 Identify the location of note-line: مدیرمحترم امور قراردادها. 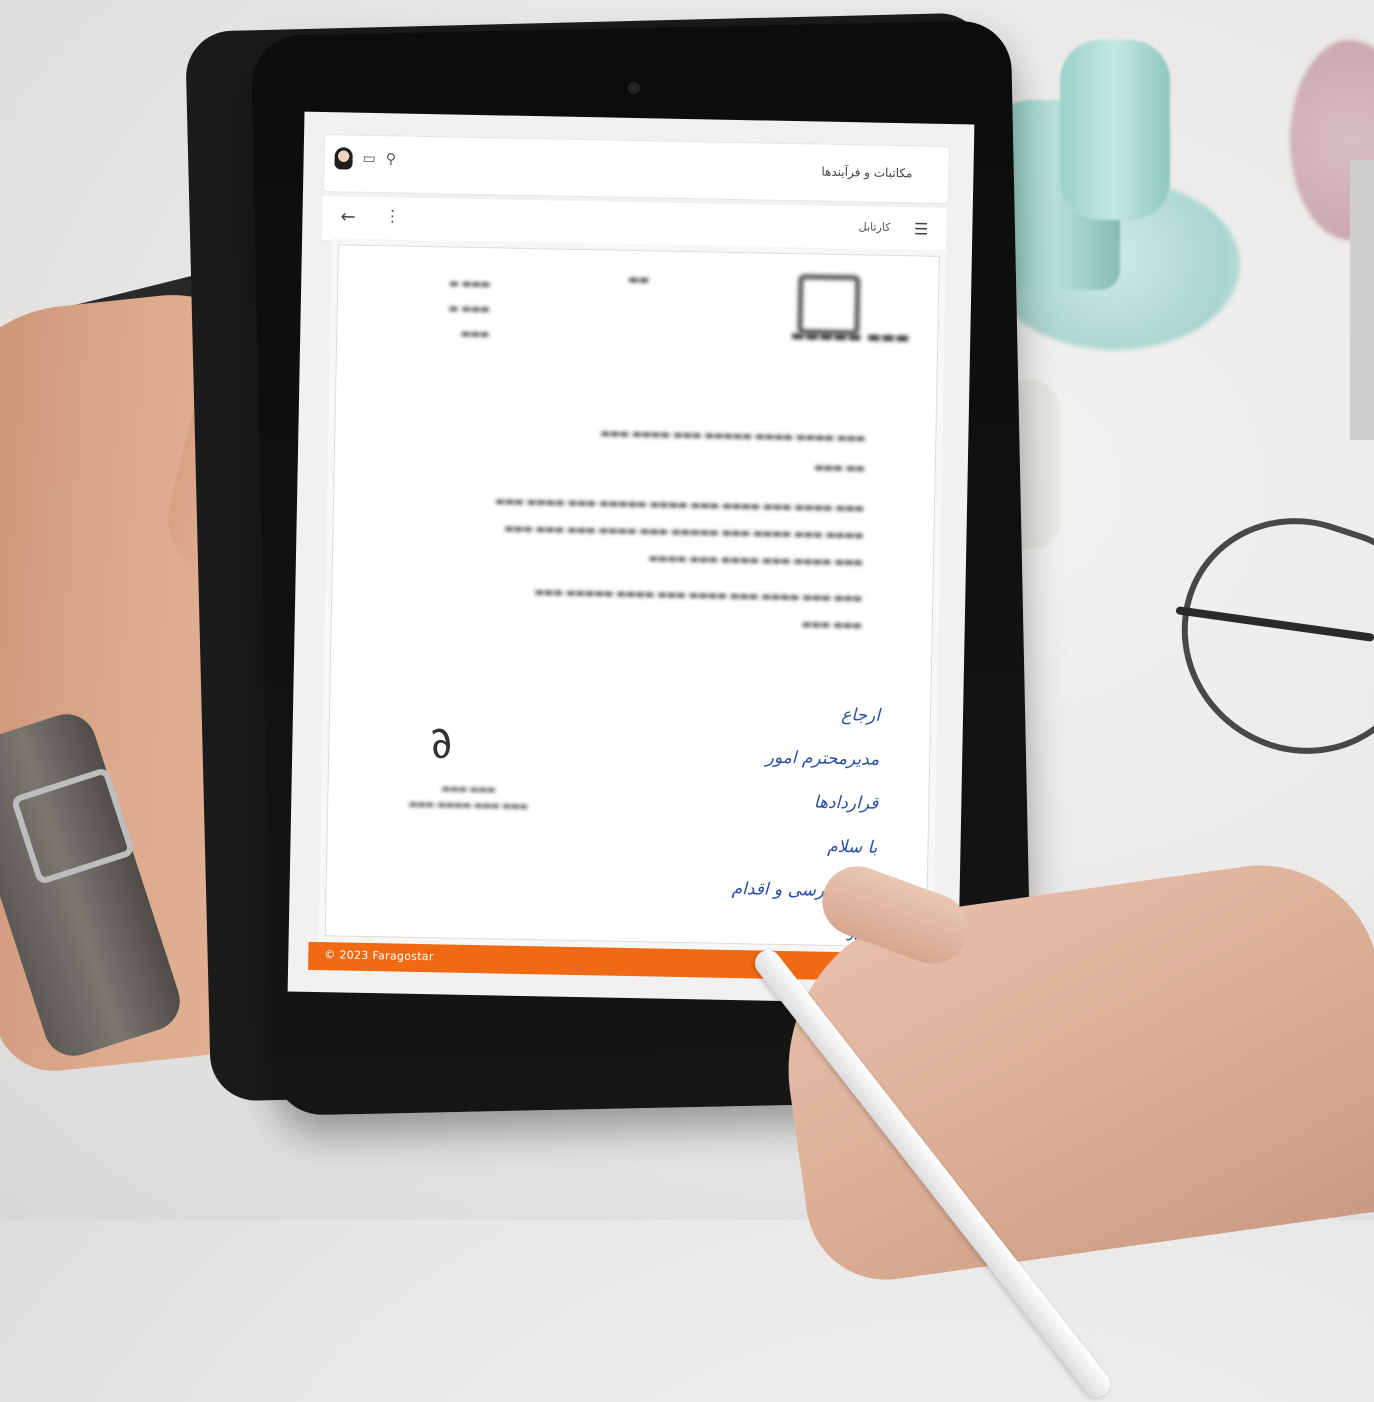
(822, 780).